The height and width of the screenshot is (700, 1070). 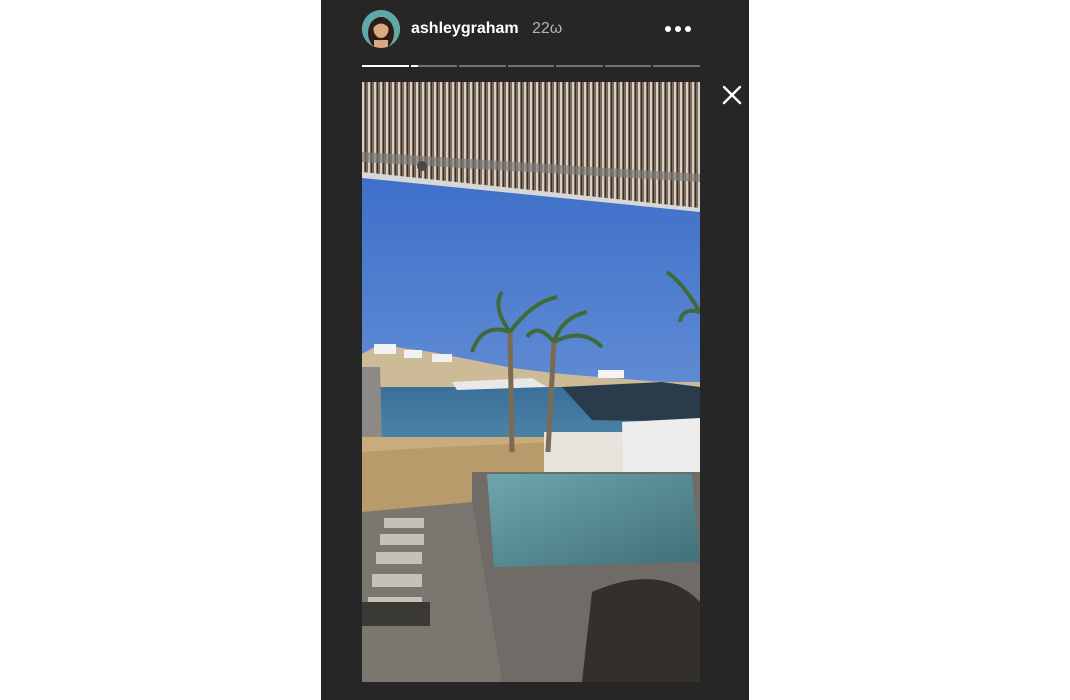 I want to click on avatar-image, so click(x=381, y=29).